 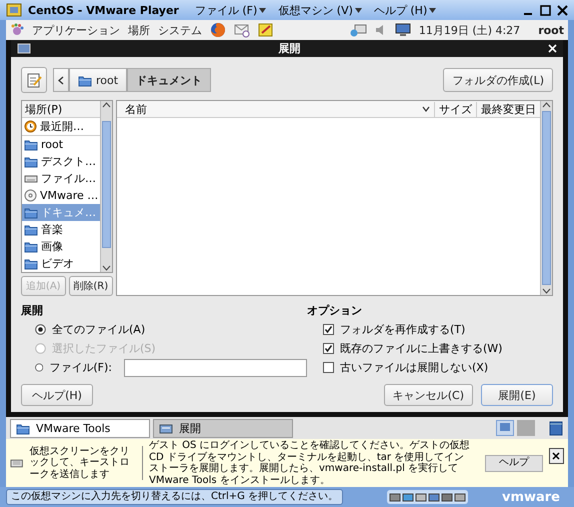 I want to click on vmware-logo: vmware, so click(x=531, y=497).